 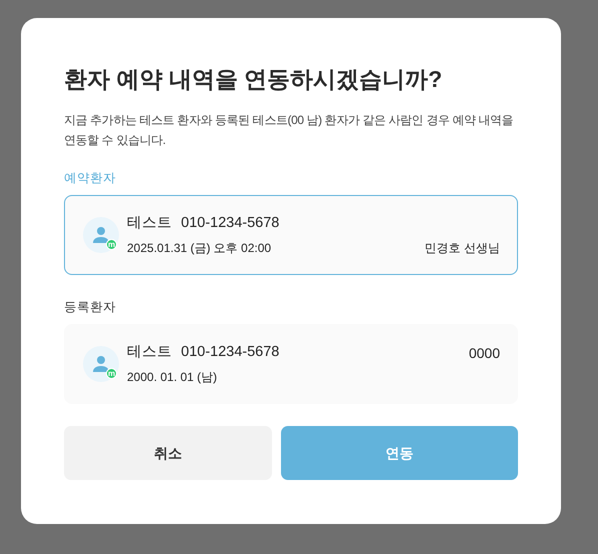 What do you see at coordinates (199, 248) in the screenshot?
I see `patient-detail: 2025.01.31 (금) 오후 02:00` at bounding box center [199, 248].